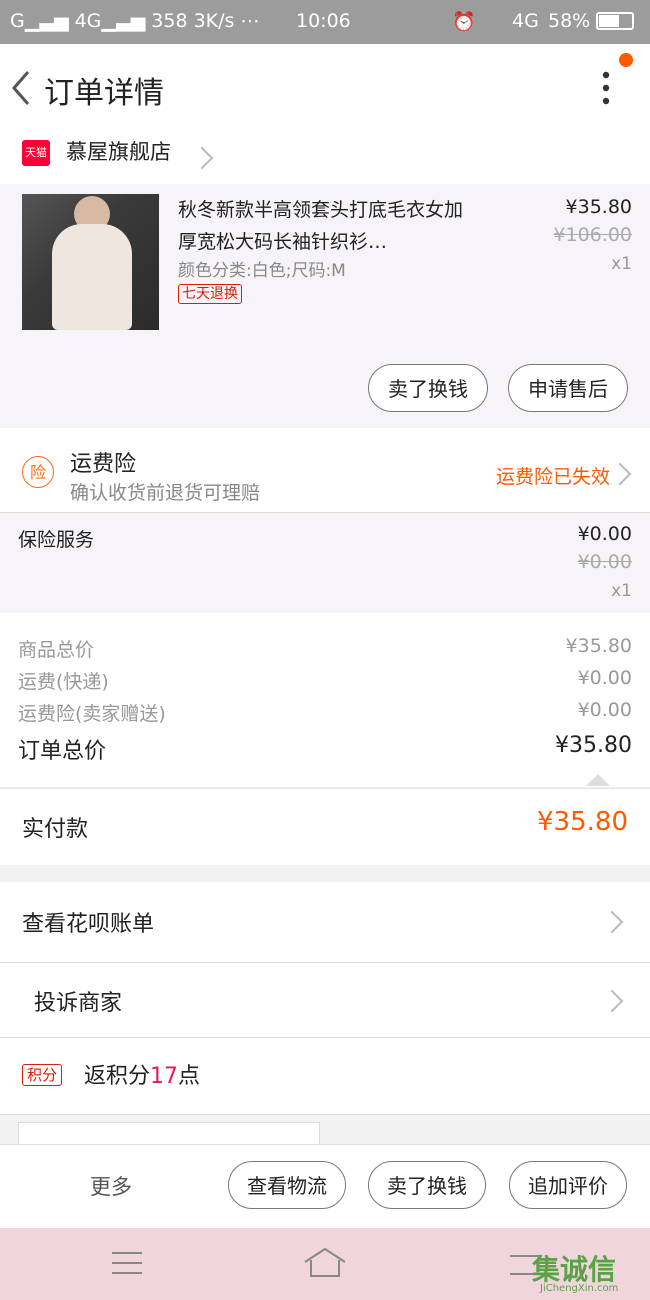 This screenshot has width=650, height=1300. What do you see at coordinates (169, 1133) in the screenshot?
I see `card-peek` at bounding box center [169, 1133].